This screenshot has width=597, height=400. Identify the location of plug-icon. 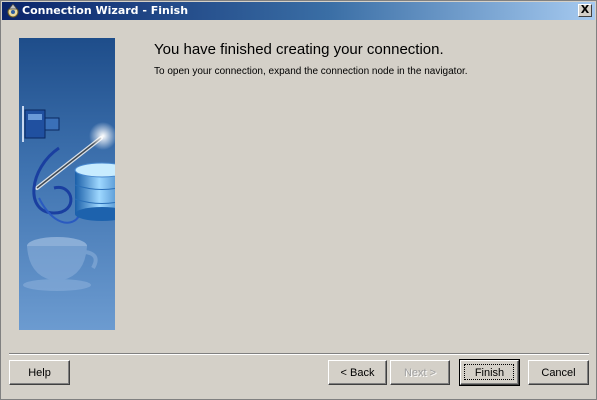
(41, 124).